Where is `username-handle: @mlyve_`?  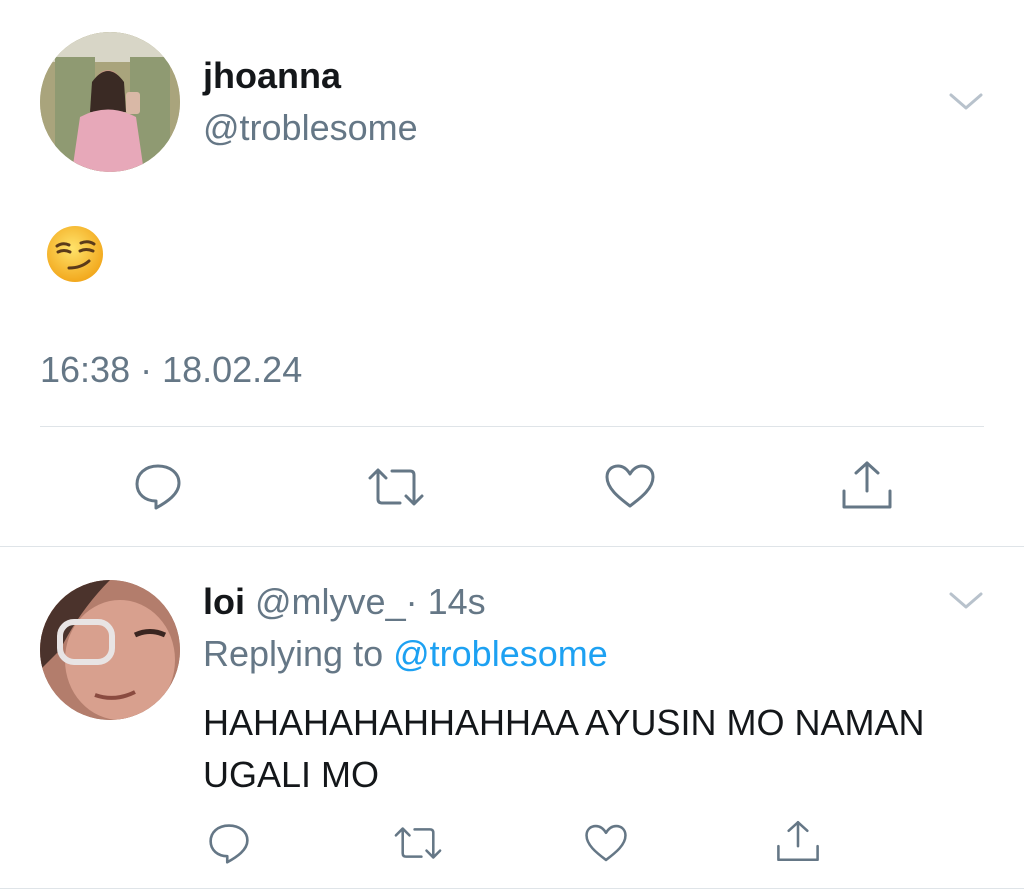
username-handle: @mlyve_ is located at coordinates (330, 601).